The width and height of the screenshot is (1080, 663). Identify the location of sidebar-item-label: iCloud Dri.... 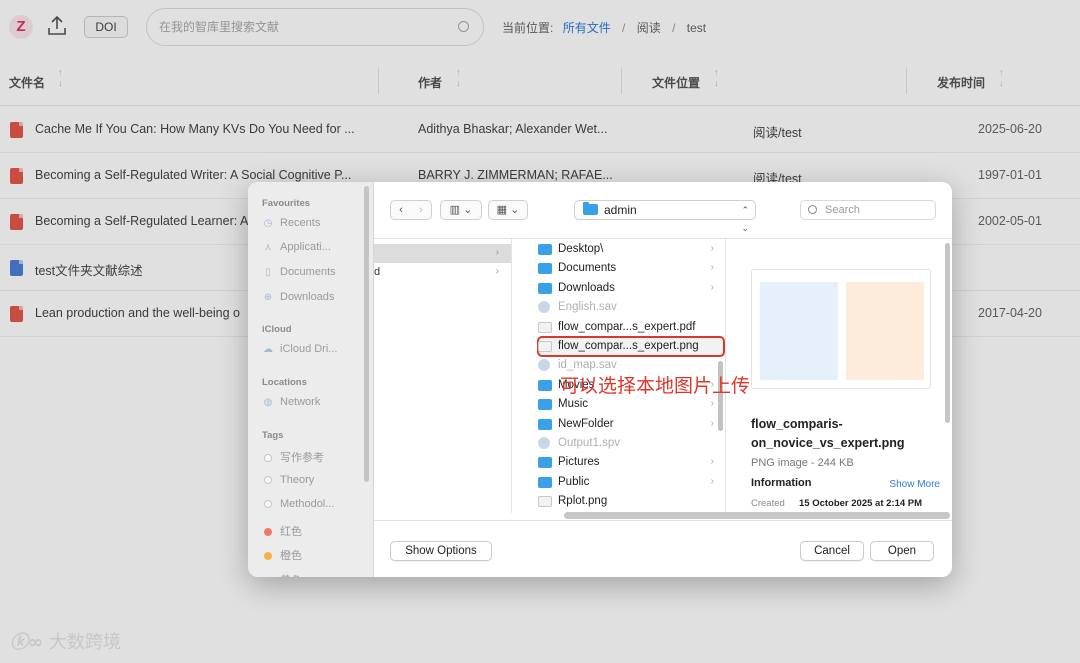
(309, 349).